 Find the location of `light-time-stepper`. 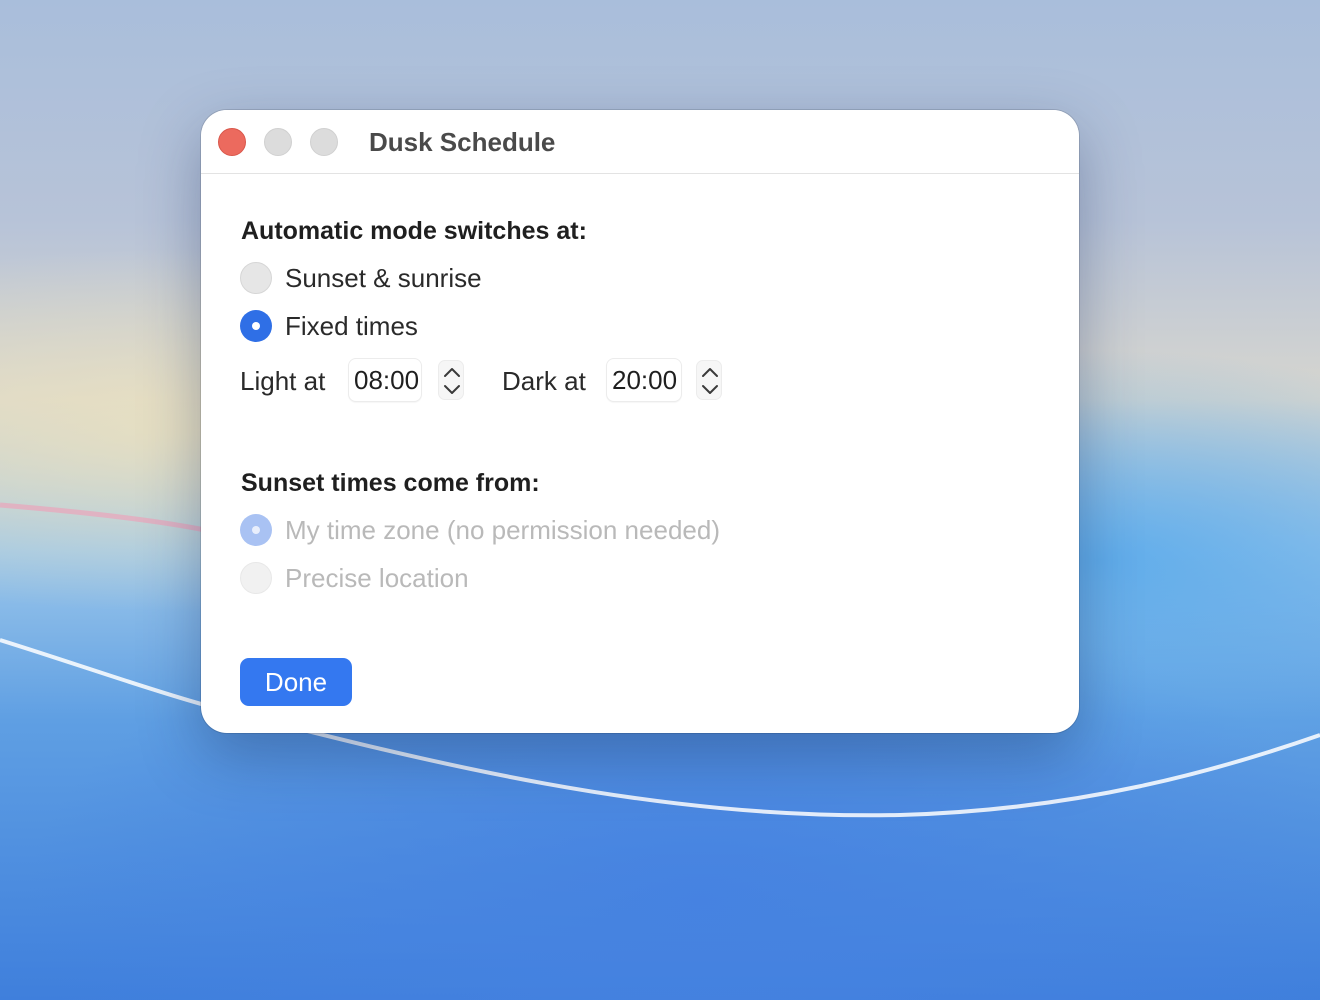

light-time-stepper is located at coordinates (451, 380).